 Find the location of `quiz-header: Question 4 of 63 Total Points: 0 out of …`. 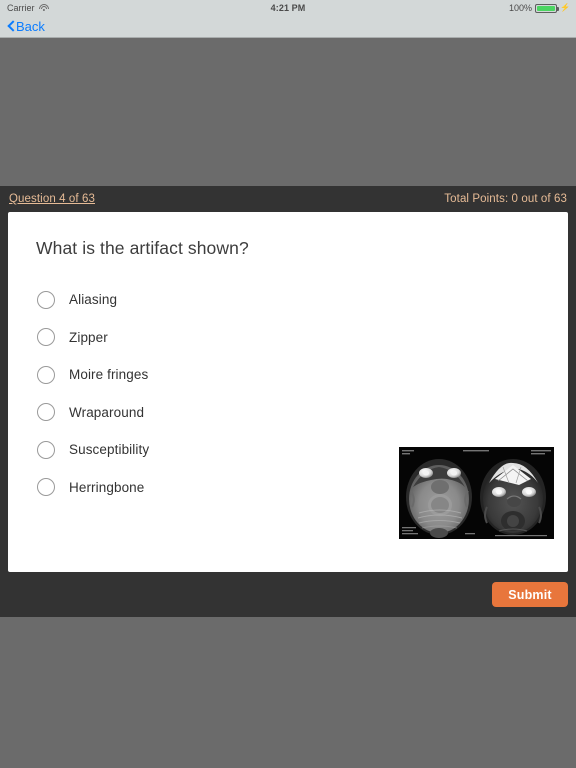

quiz-header: Question 4 of 63 Total Points: 0 out of … is located at coordinates (288, 199).